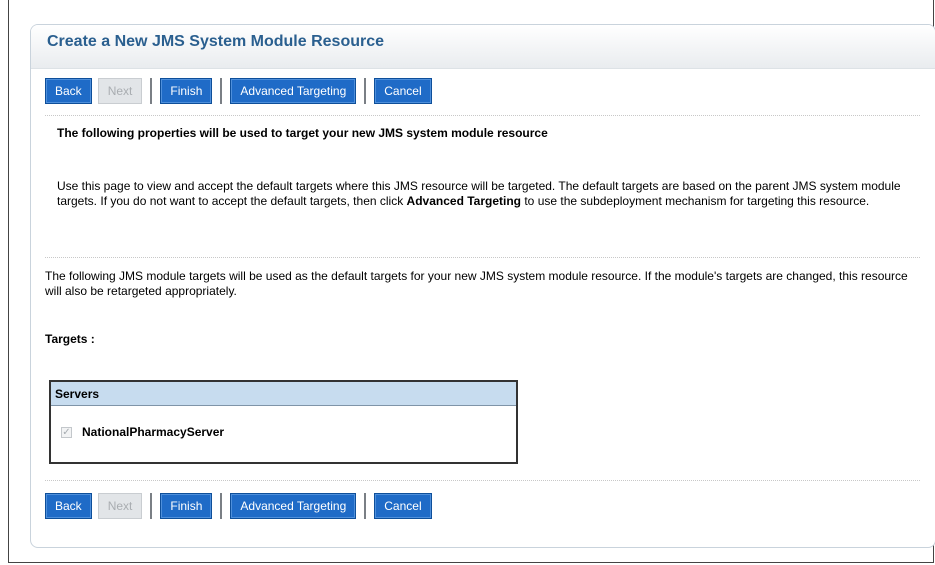  Describe the element at coordinates (283, 422) in the screenshot. I see `servers-table: Servers ✓ NationalPharmacyServer` at that location.